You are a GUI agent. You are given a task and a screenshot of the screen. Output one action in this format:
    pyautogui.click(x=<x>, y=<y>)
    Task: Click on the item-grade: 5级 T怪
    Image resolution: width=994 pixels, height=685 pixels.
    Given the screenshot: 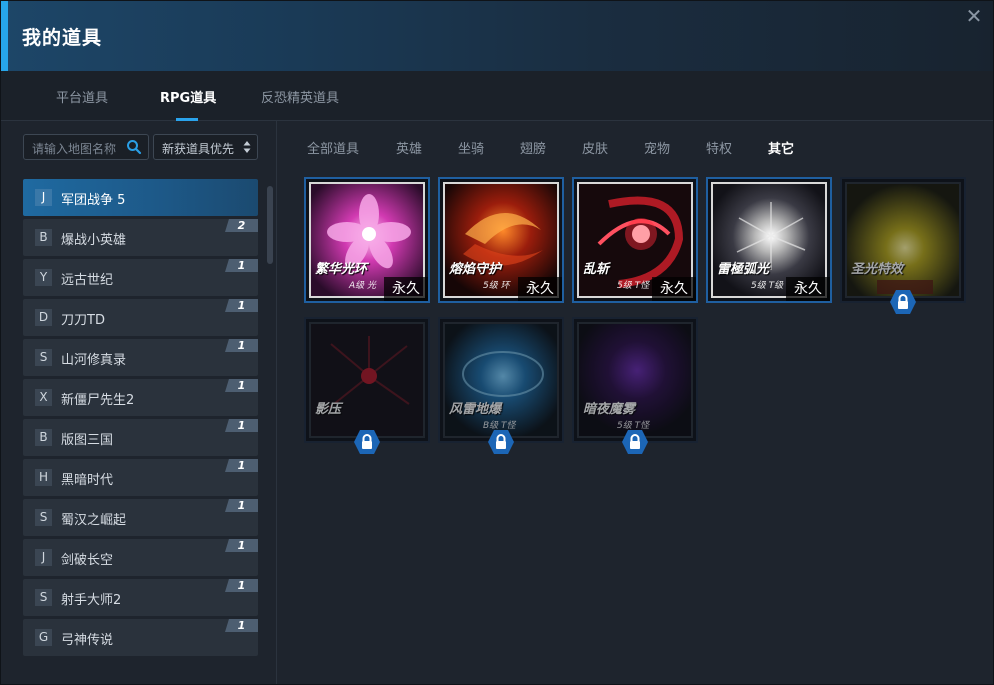 What is the action you would take?
    pyautogui.click(x=633, y=286)
    